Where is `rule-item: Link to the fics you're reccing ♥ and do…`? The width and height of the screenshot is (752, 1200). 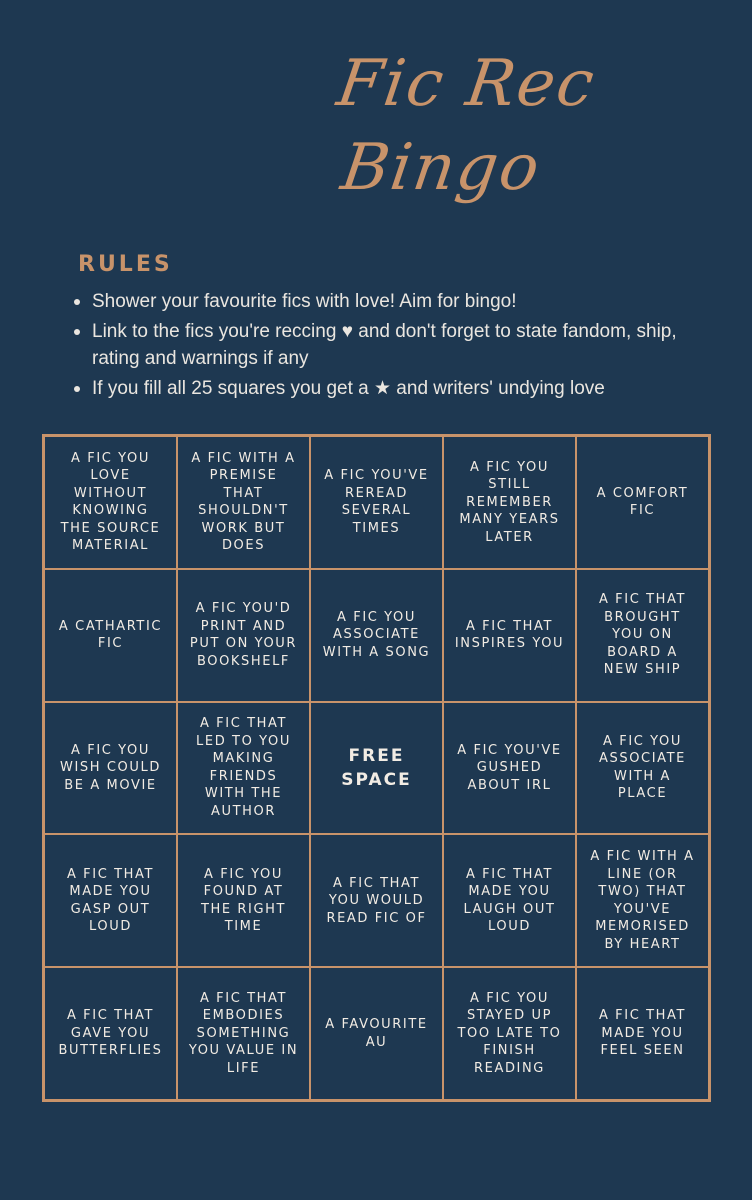
rule-item: Link to the fics you're reccing ♥ and do… is located at coordinates (380, 345).